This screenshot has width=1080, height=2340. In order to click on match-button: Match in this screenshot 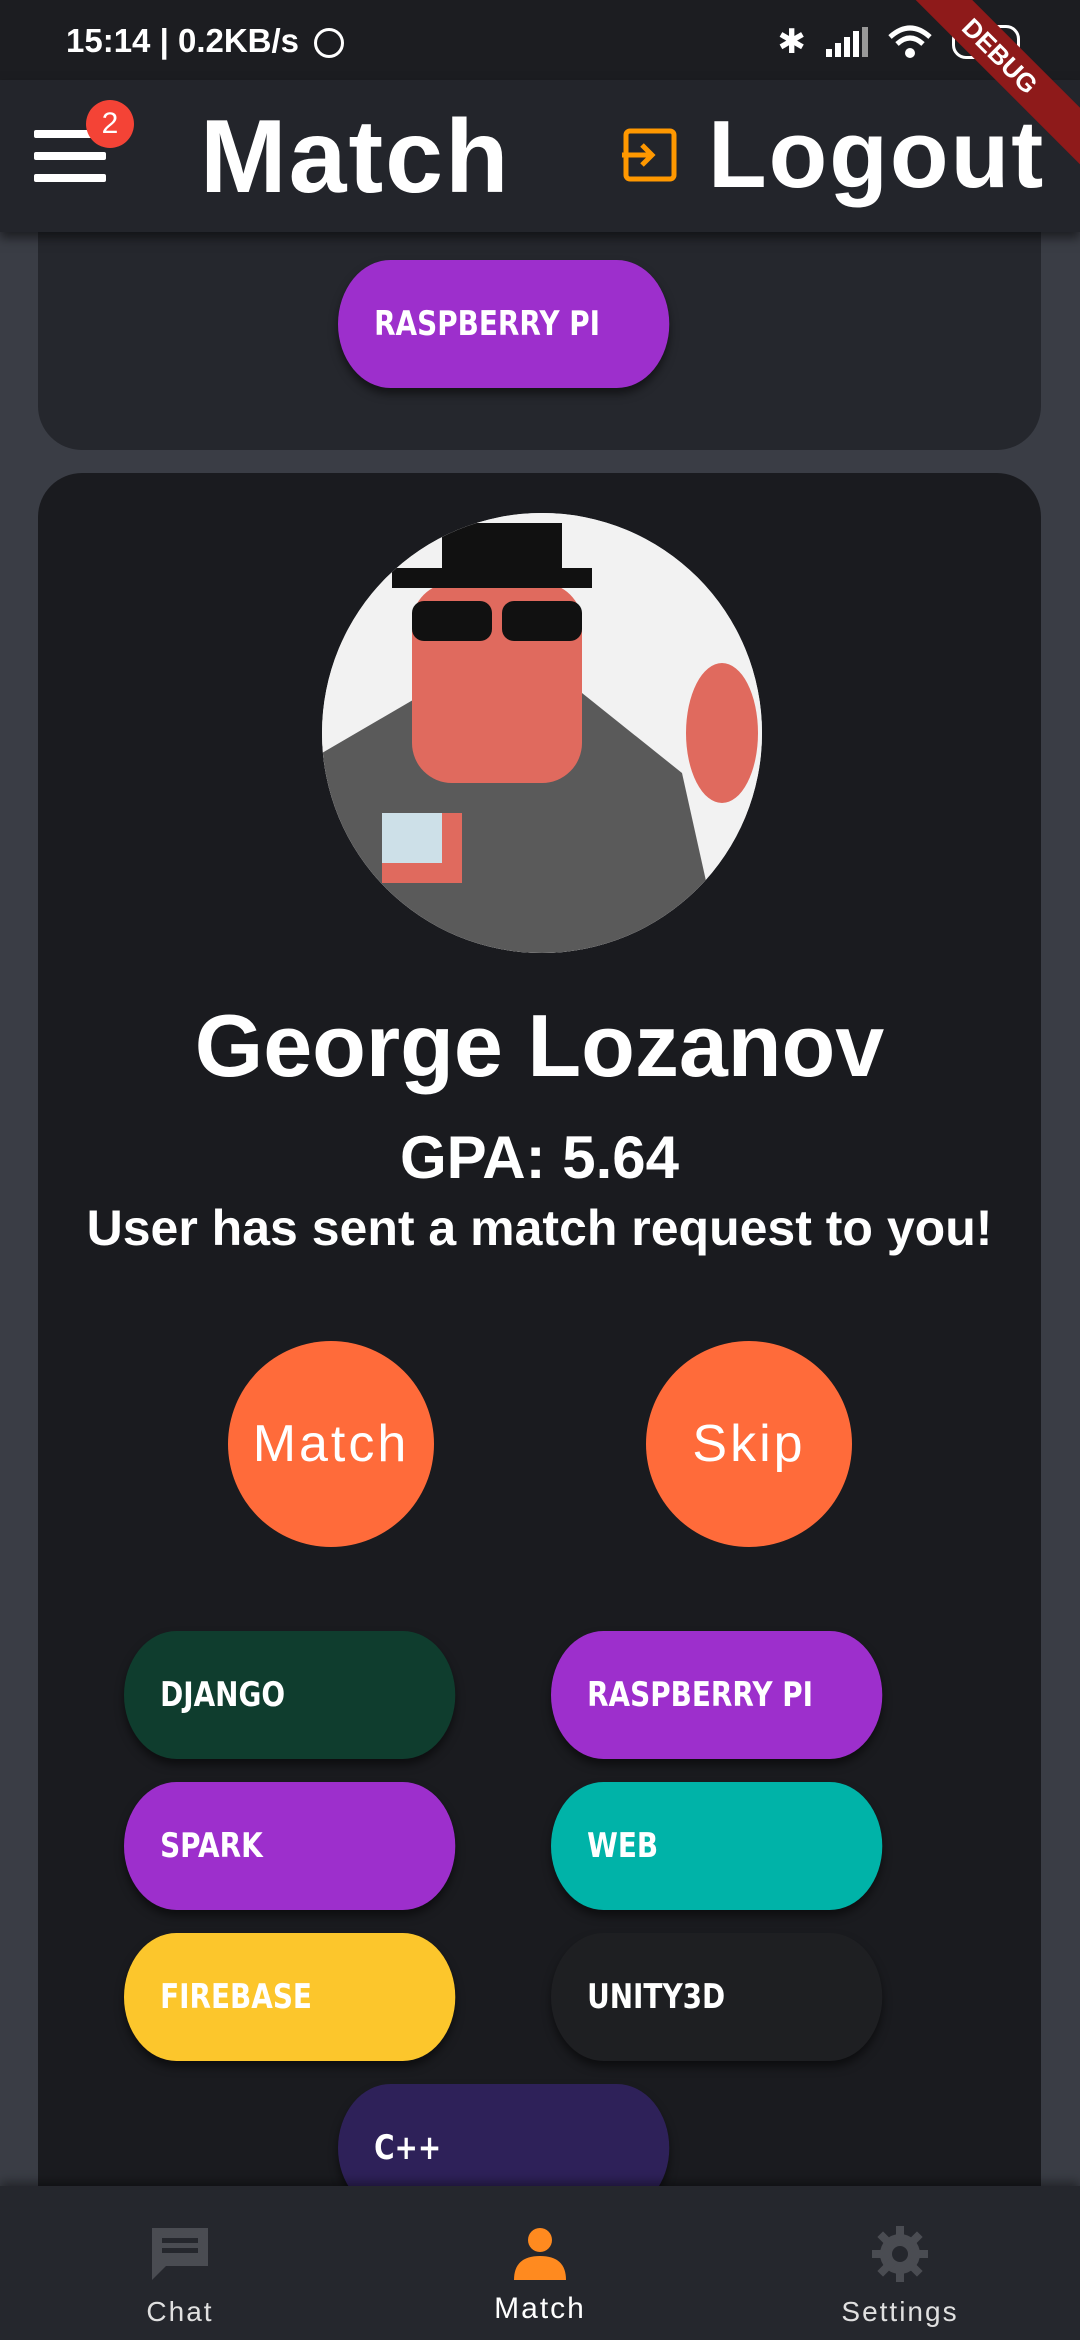, I will do `click(331, 1444)`.